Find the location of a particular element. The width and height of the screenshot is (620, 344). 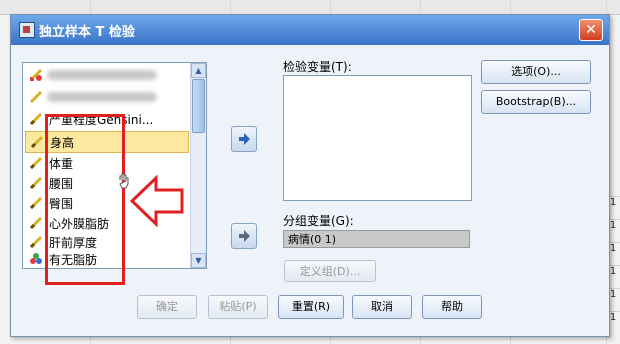

group-variable-field: 病情(0 1) is located at coordinates (376, 239).